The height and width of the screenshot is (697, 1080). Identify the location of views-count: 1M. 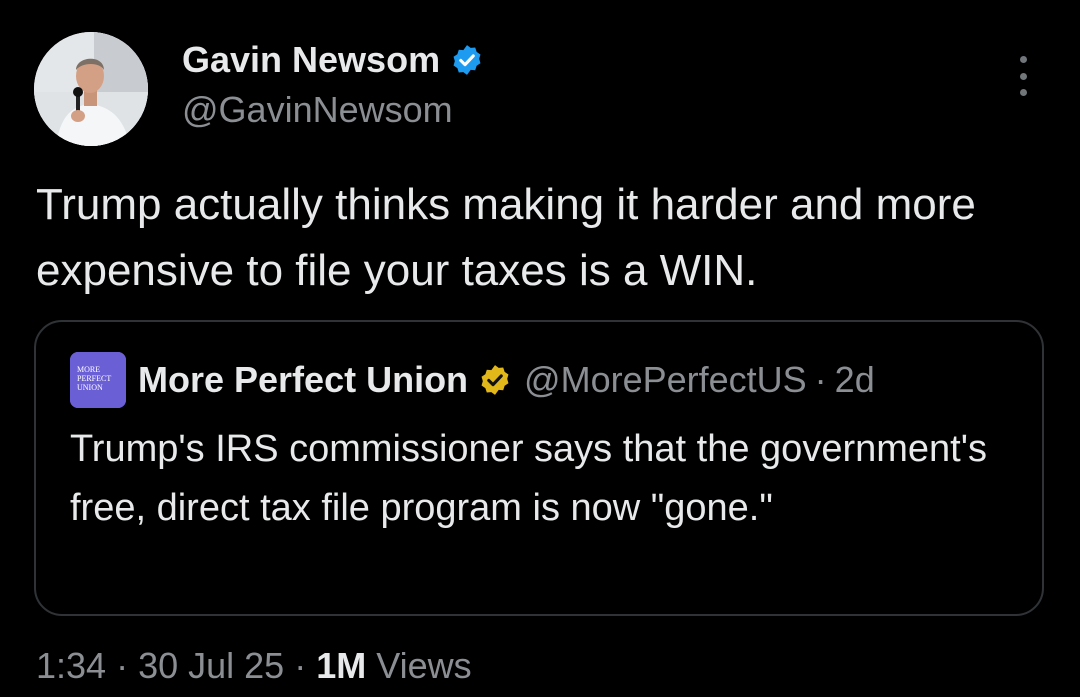
(341, 666).